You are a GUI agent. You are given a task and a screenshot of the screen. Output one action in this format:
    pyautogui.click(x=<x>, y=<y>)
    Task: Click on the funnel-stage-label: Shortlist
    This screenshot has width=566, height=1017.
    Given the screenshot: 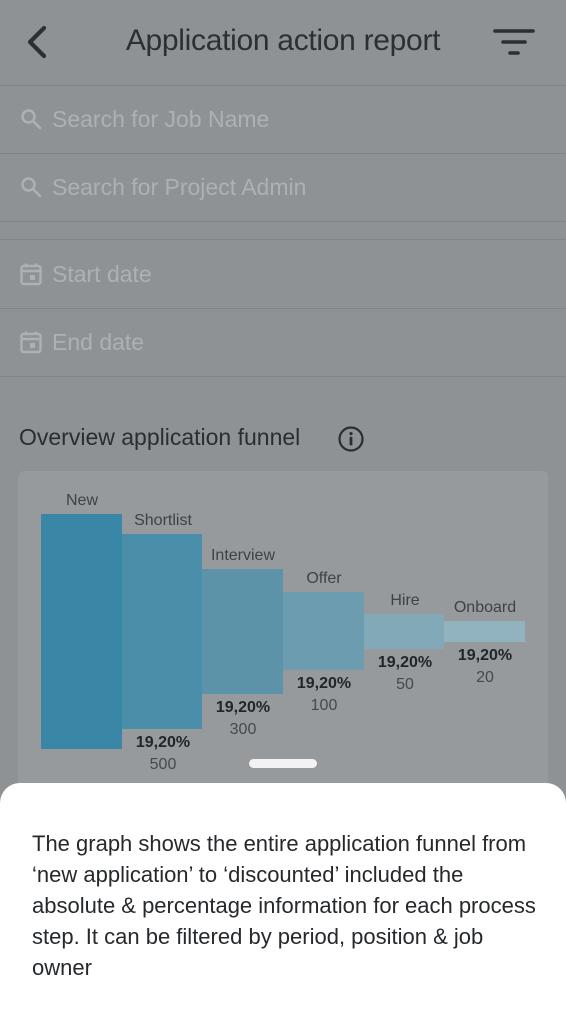 What is the action you would take?
    pyautogui.click(x=163, y=520)
    